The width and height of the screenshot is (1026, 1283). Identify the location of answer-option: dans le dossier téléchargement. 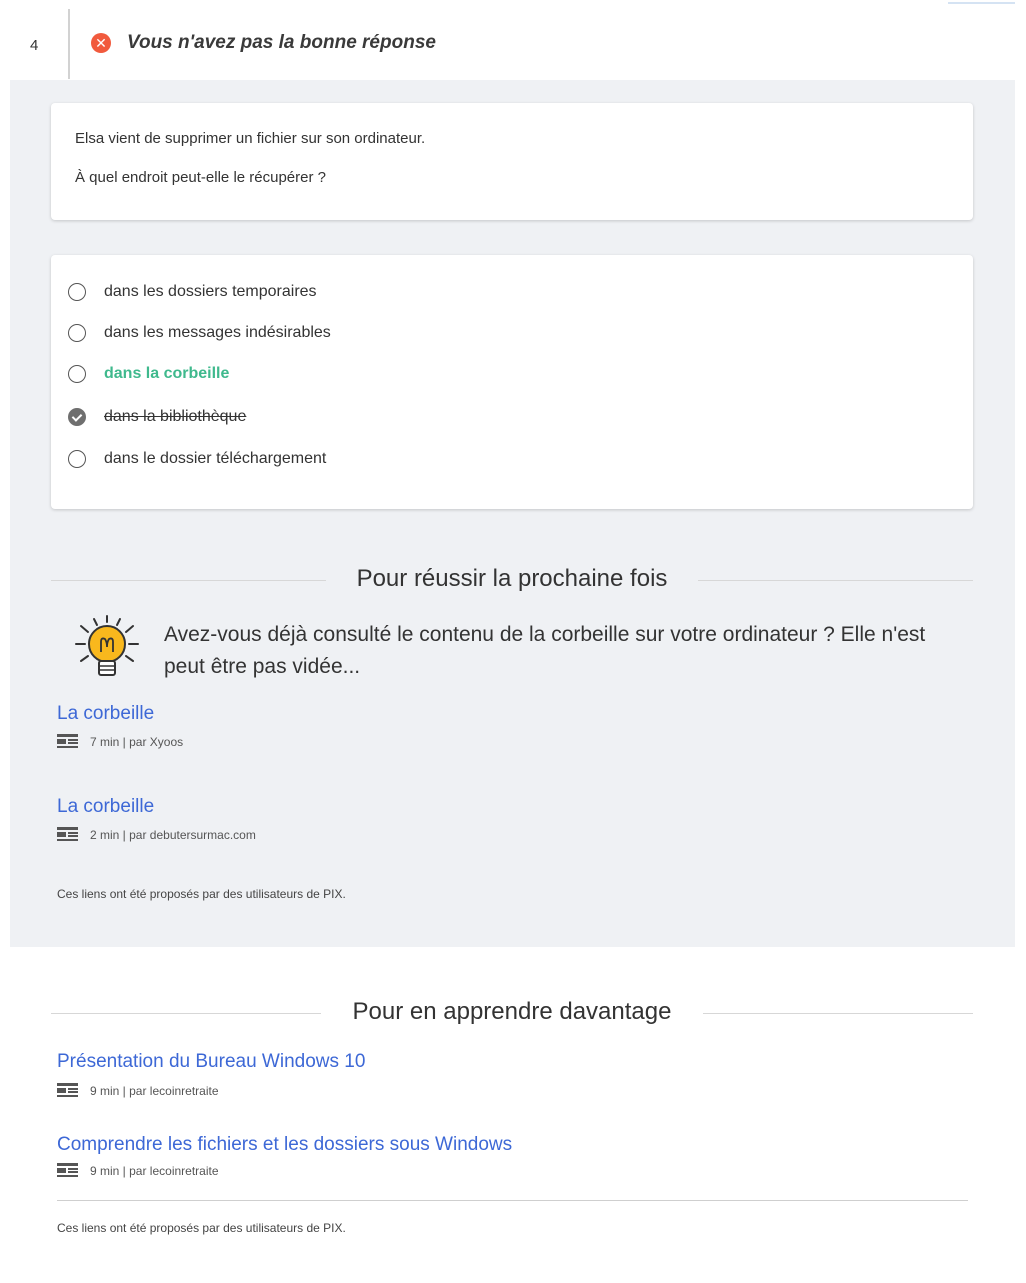
(197, 459).